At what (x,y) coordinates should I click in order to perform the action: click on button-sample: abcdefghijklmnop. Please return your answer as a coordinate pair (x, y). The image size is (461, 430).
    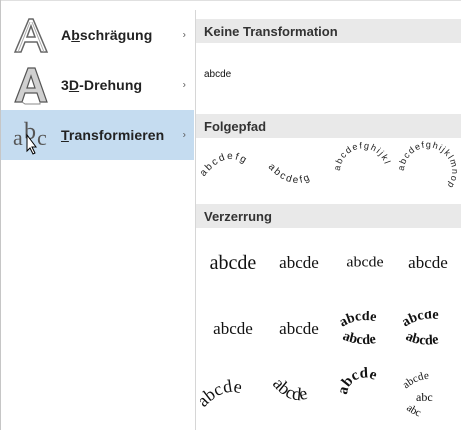
    Looking at the image, I should click on (428, 165).